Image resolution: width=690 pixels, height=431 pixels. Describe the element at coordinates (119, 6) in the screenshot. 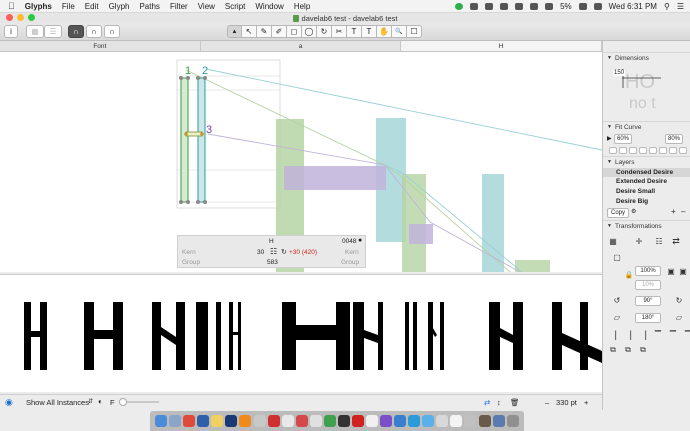

I see `menu-glyph: Glyph` at that location.